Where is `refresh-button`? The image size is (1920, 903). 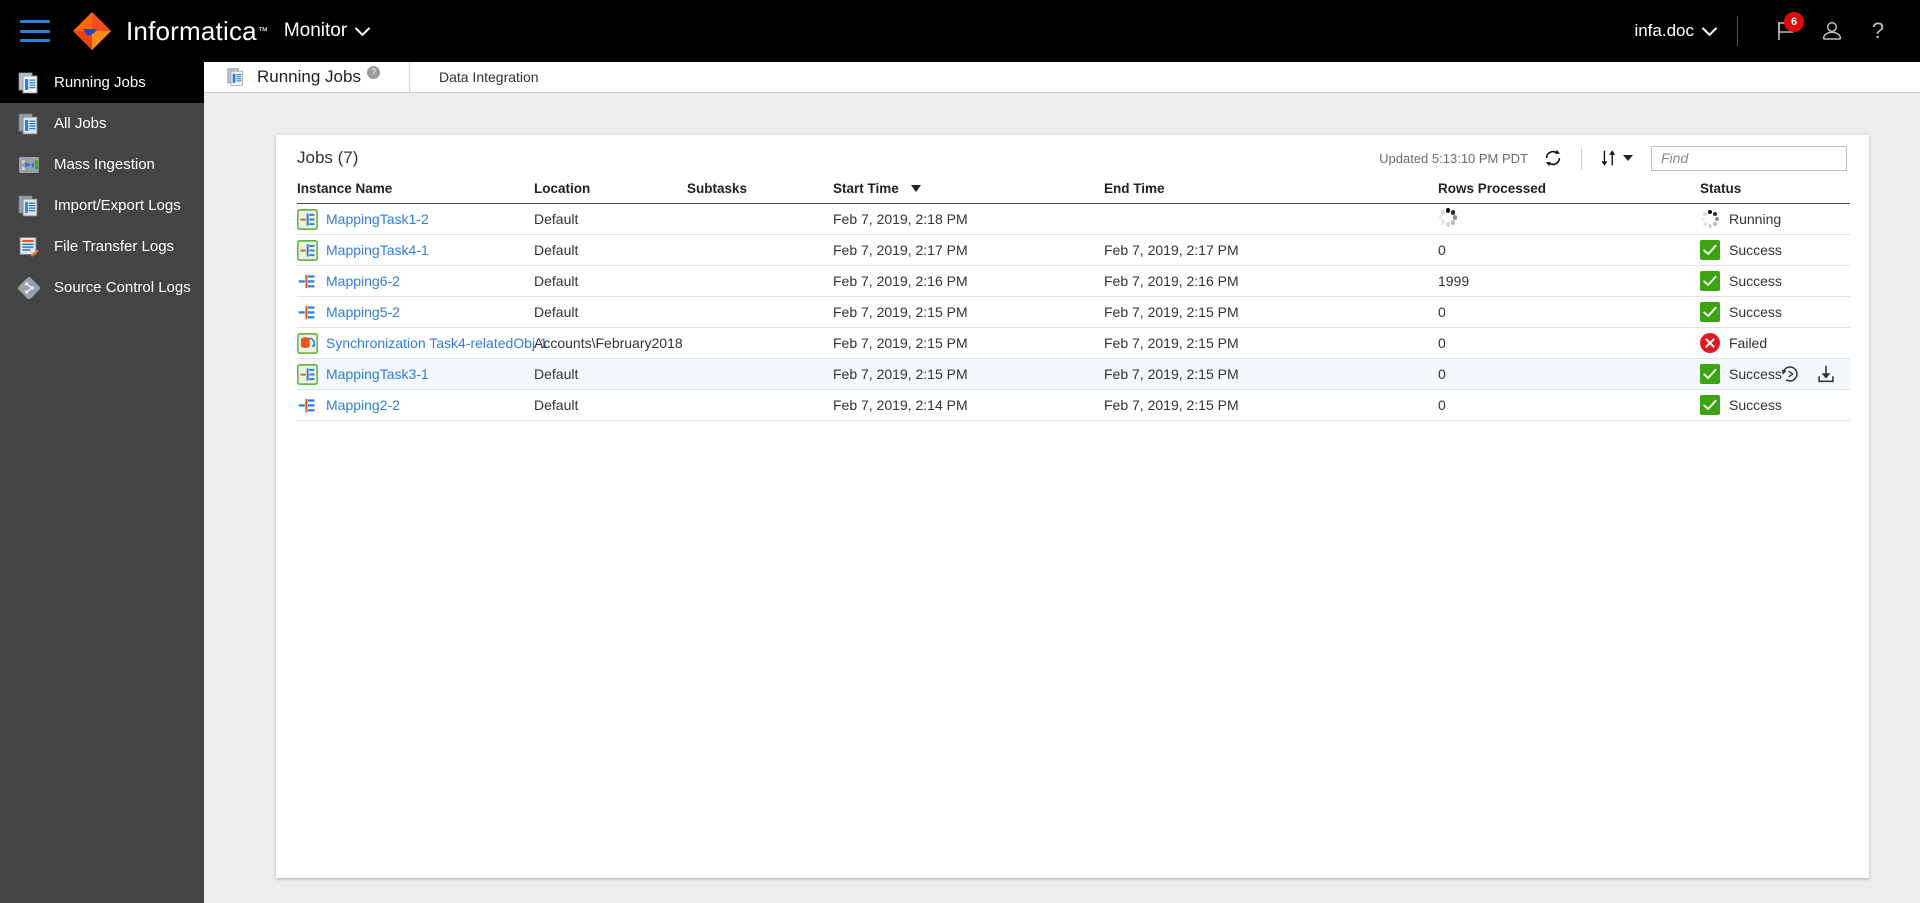
refresh-button is located at coordinates (1553, 158).